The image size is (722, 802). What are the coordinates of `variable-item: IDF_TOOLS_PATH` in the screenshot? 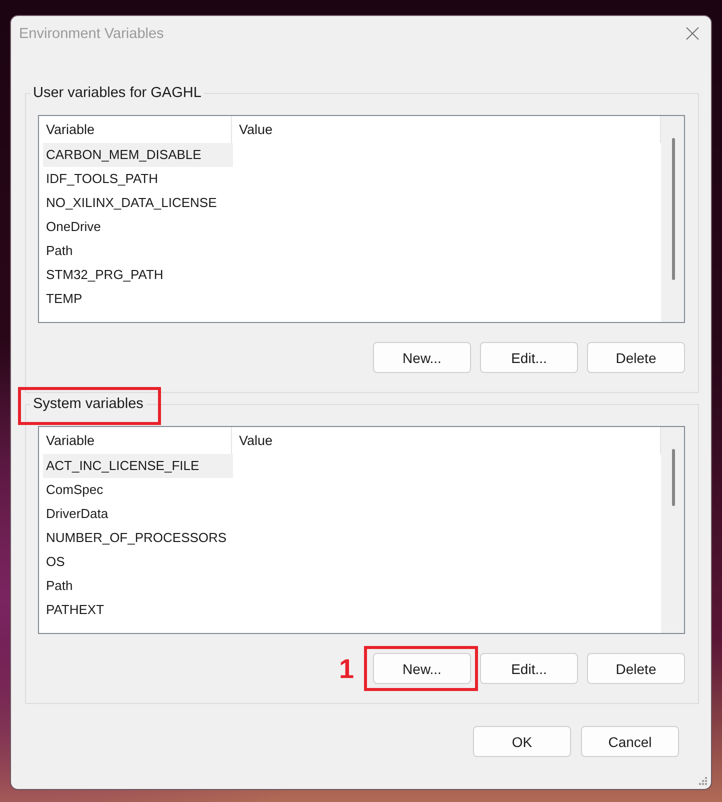 It's located at (138, 179).